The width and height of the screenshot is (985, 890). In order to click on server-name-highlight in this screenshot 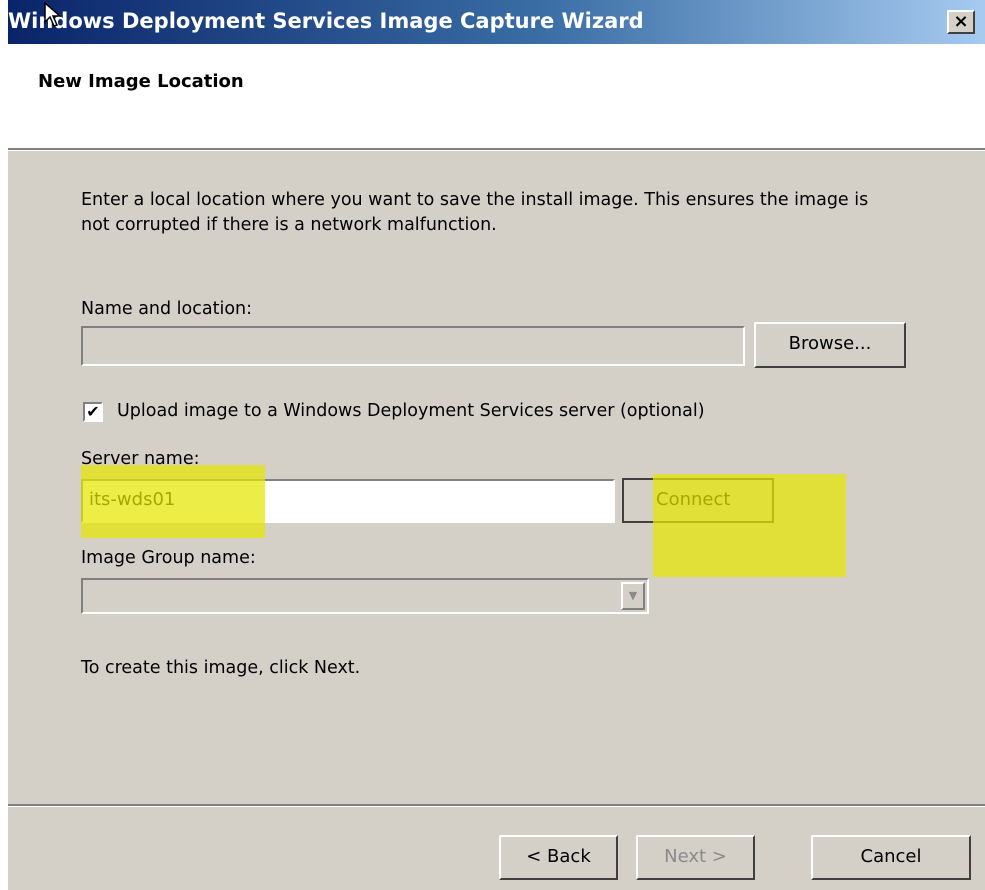, I will do `click(173, 501)`.